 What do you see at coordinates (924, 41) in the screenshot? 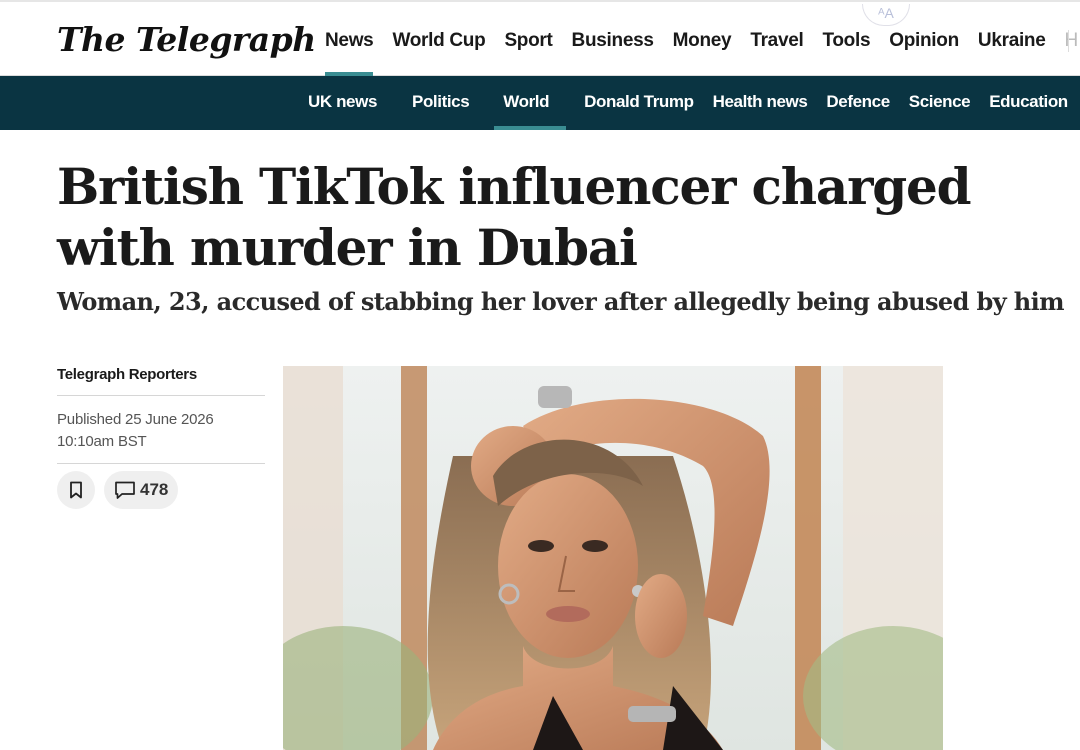
I see `nav-item-opinion: Opinion` at bounding box center [924, 41].